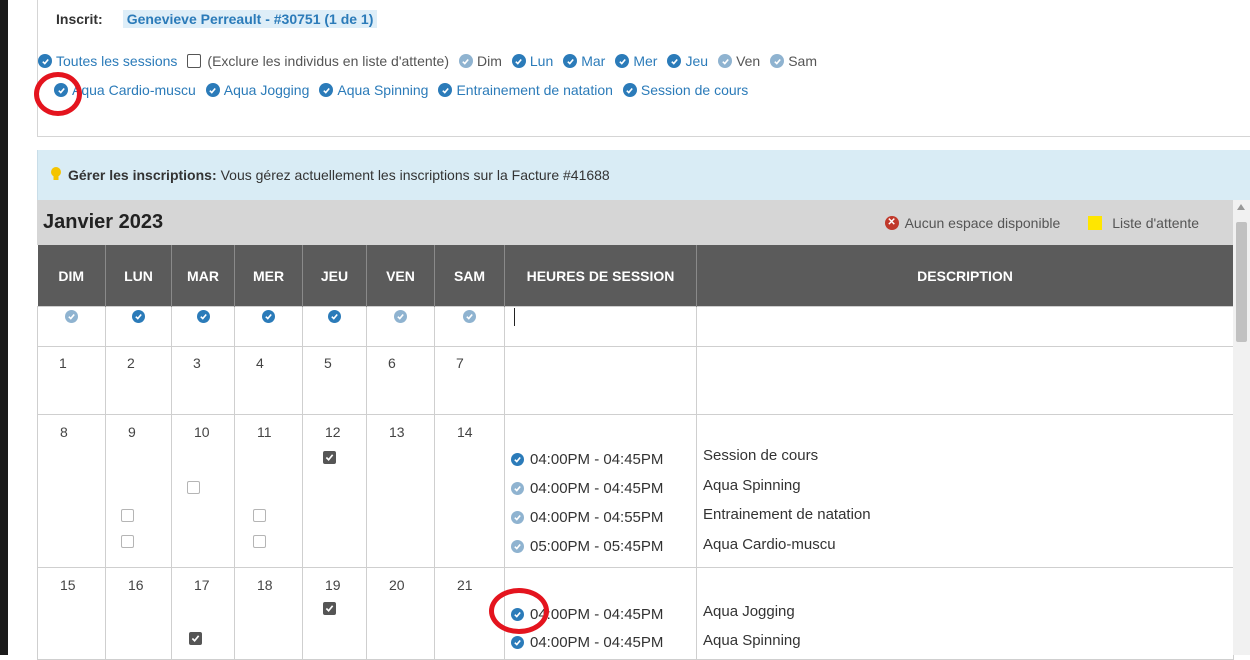 This screenshot has width=1250, height=660. I want to click on col-header-ven: VEN, so click(400, 276).